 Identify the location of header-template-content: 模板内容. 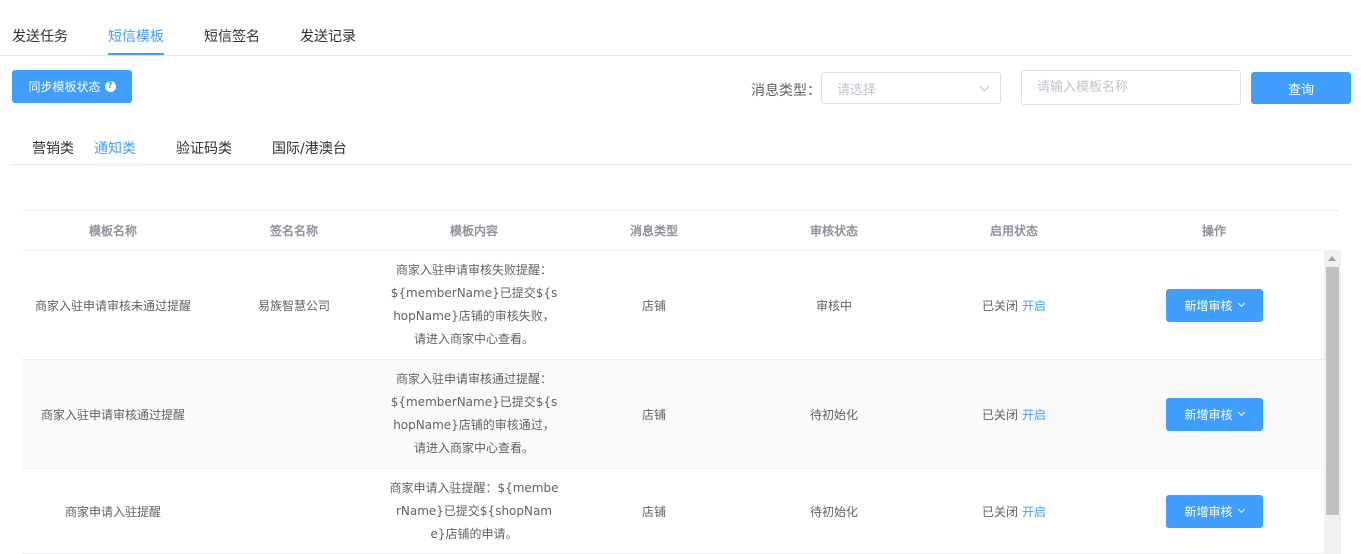
(473, 231).